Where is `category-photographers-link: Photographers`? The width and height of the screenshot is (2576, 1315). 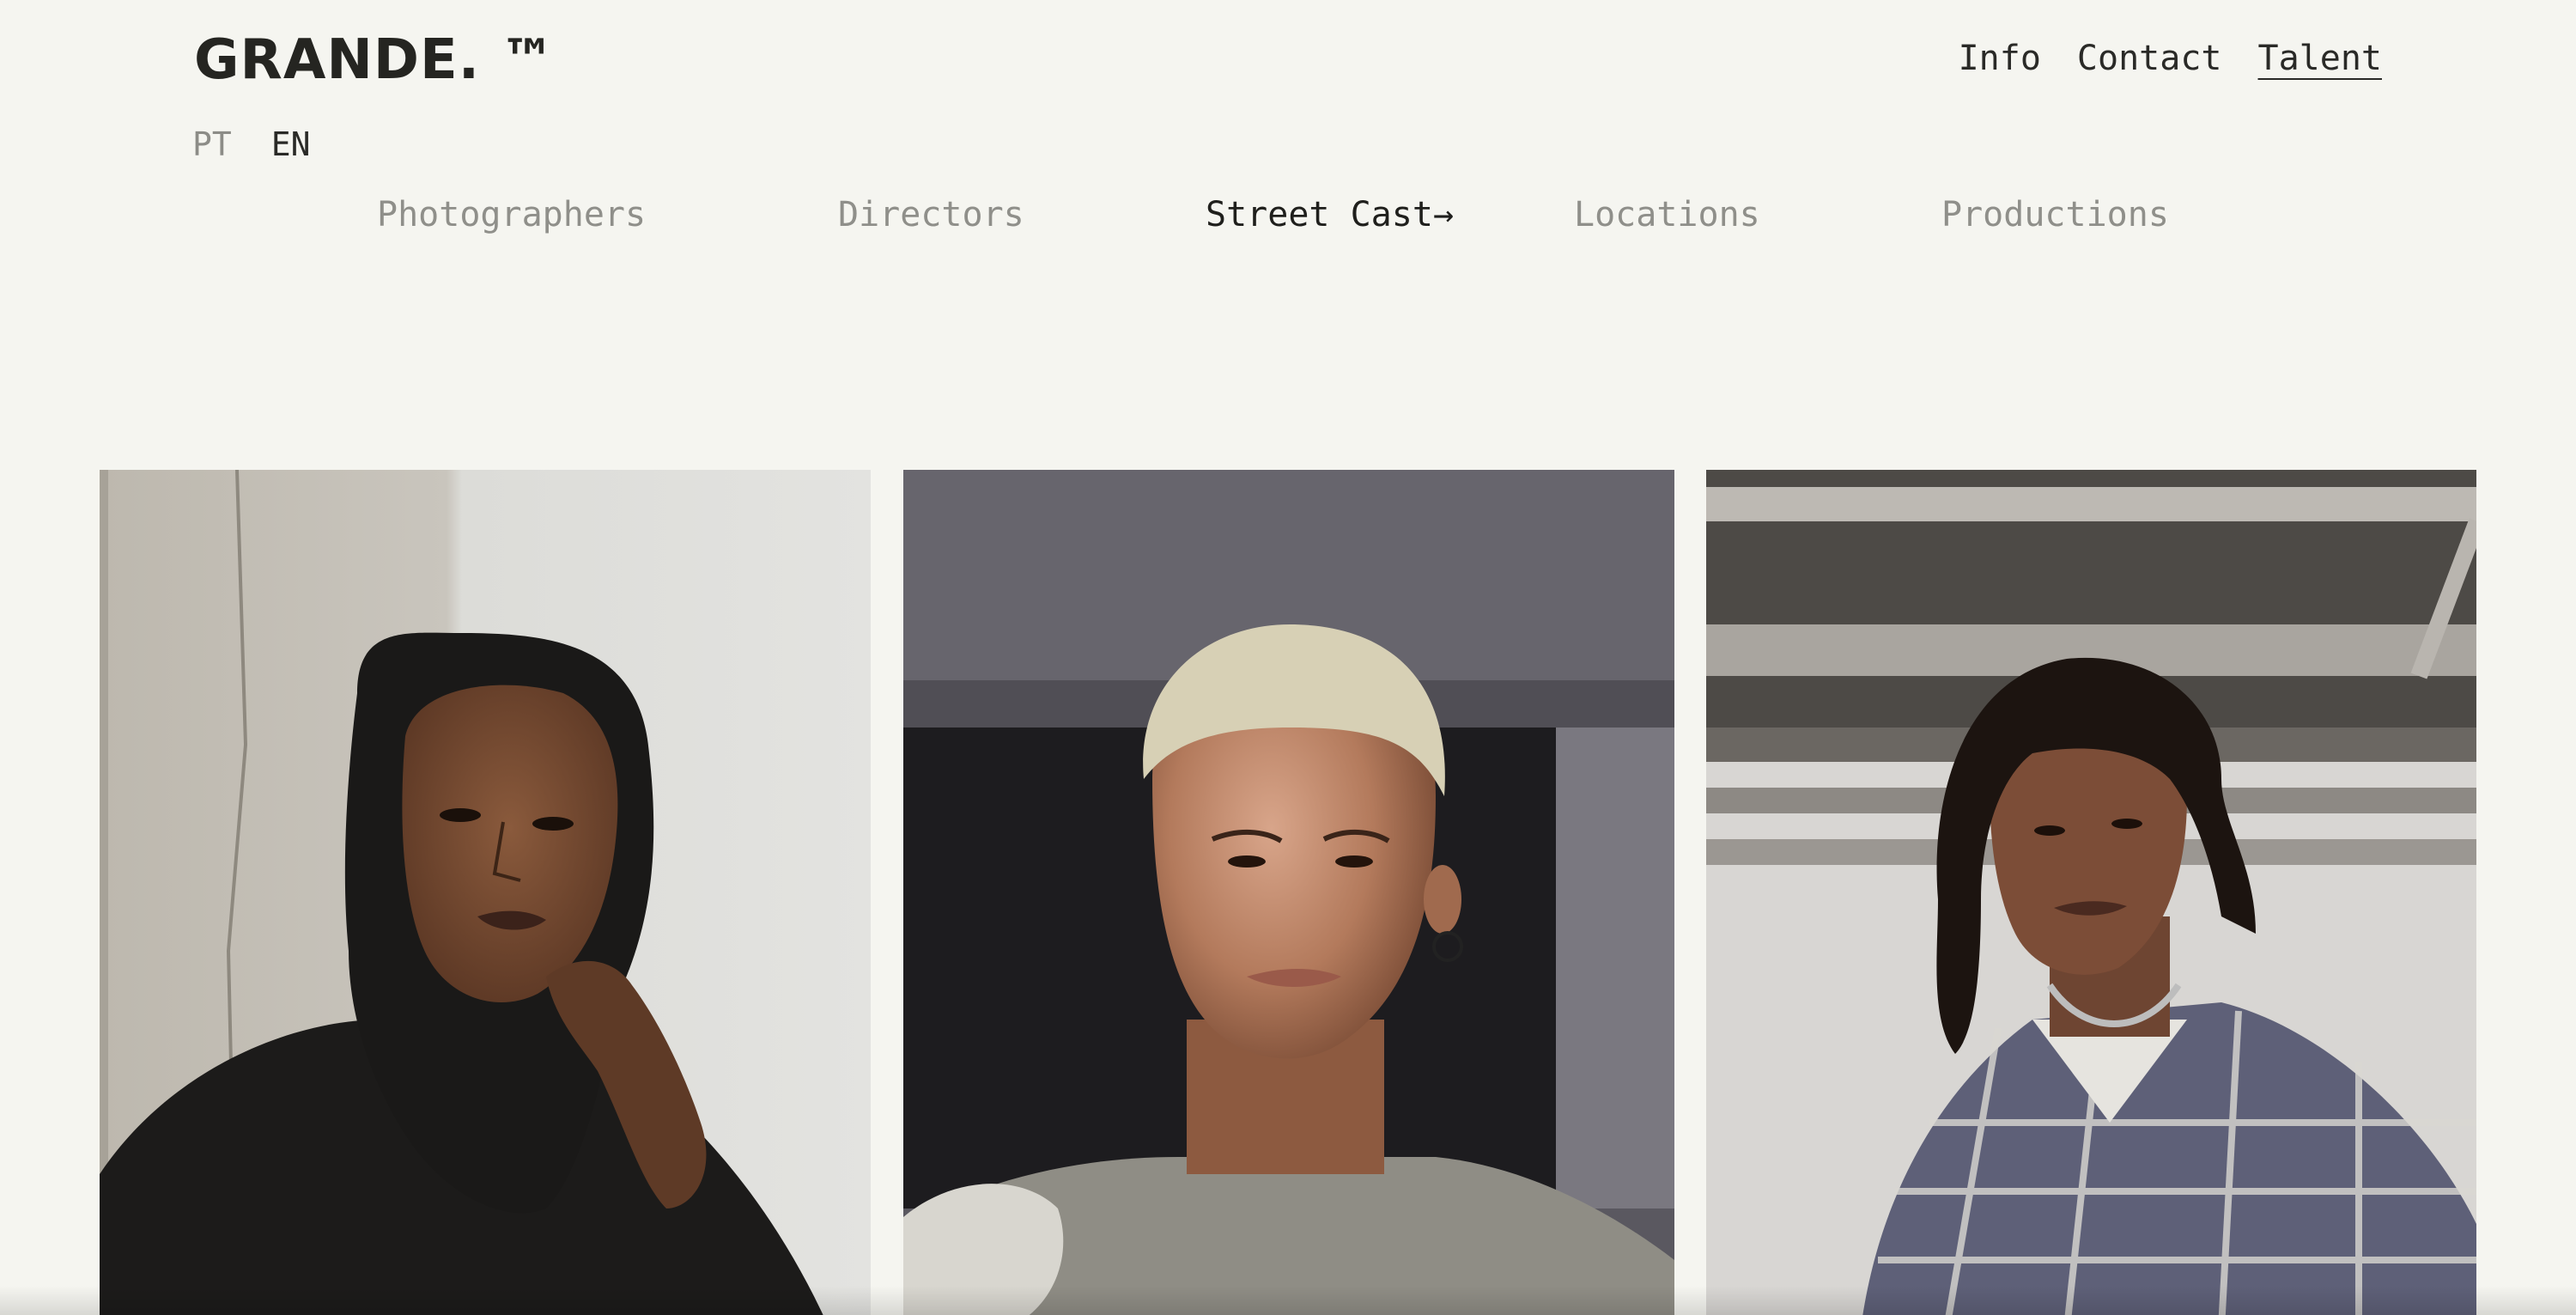
category-photographers-link: Photographers is located at coordinates (512, 215).